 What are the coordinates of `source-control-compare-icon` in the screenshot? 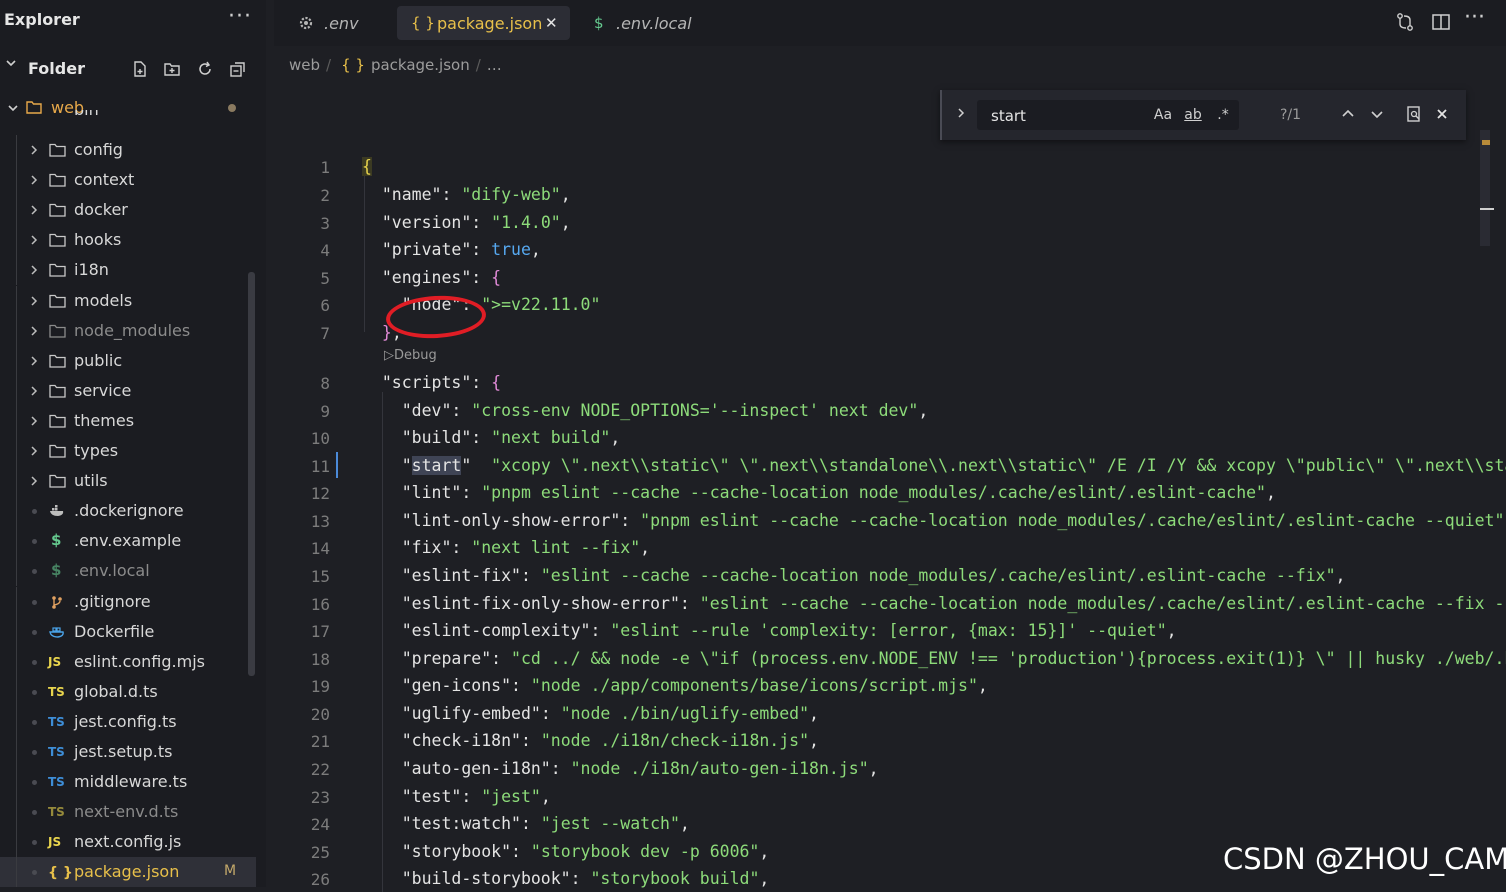 It's located at (1405, 22).